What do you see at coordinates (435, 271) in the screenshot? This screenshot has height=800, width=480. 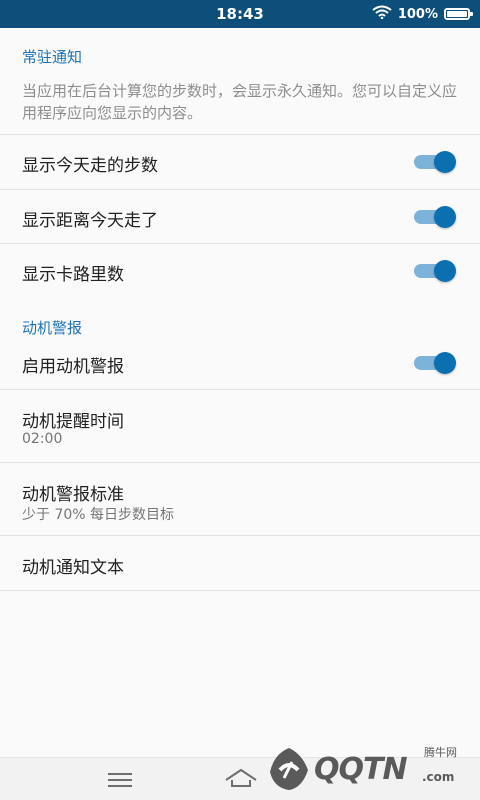 I see `calories-toggle` at bounding box center [435, 271].